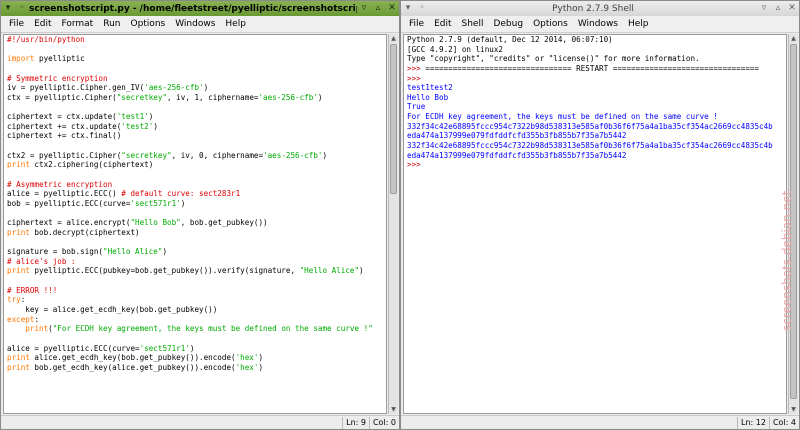  Describe the element at coordinates (195, 300) in the screenshot. I see `code-line: try:` at that location.